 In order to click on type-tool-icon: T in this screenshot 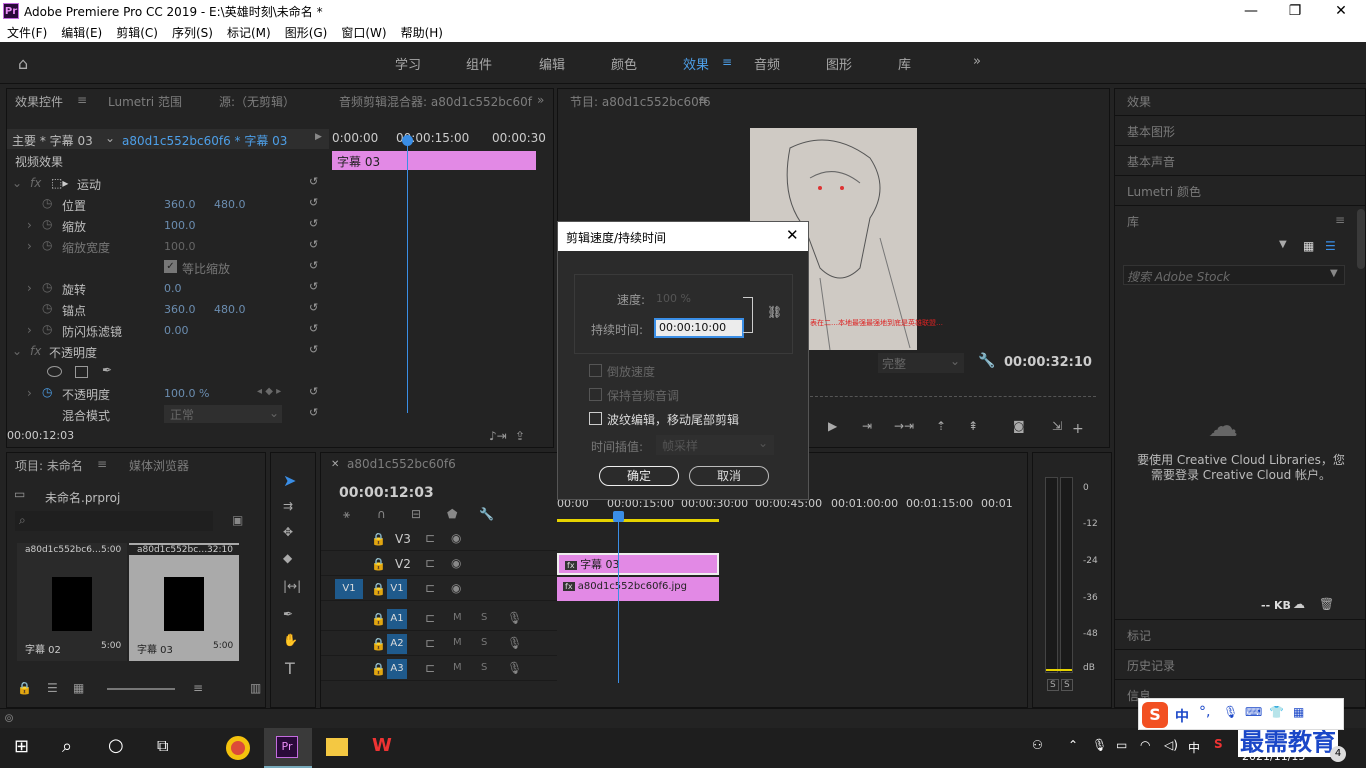, I will do `click(290, 668)`.